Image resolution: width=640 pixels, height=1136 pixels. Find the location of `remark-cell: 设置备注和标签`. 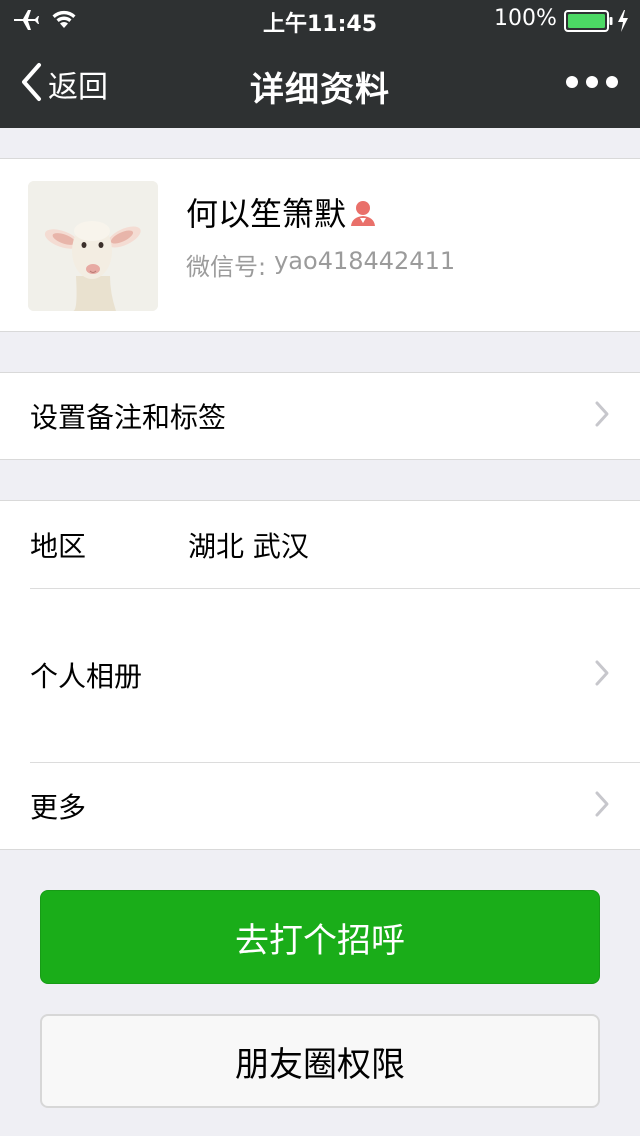

remark-cell: 设置备注和标签 is located at coordinates (320, 416).